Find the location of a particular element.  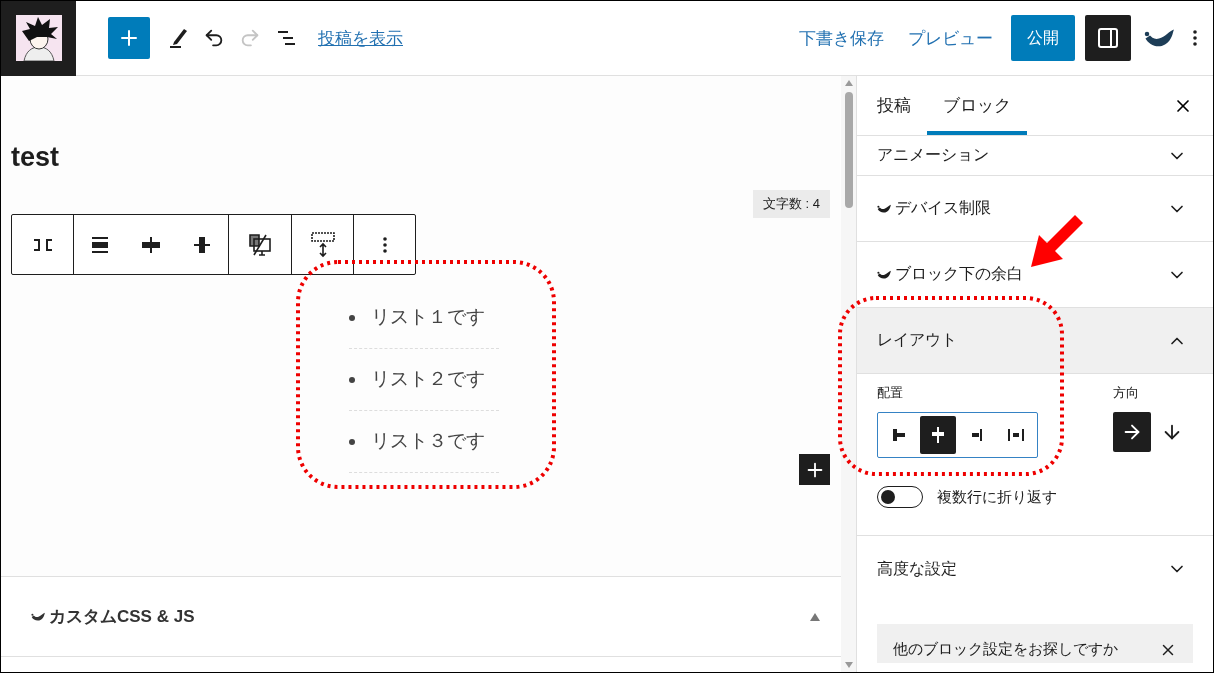

direction-button is located at coordinates (1132, 432).